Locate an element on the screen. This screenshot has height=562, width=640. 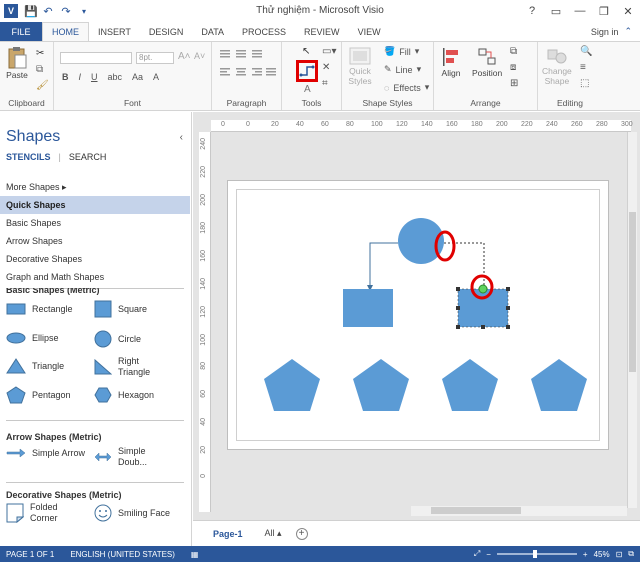
position-button: Position is located at coordinates (487, 62).